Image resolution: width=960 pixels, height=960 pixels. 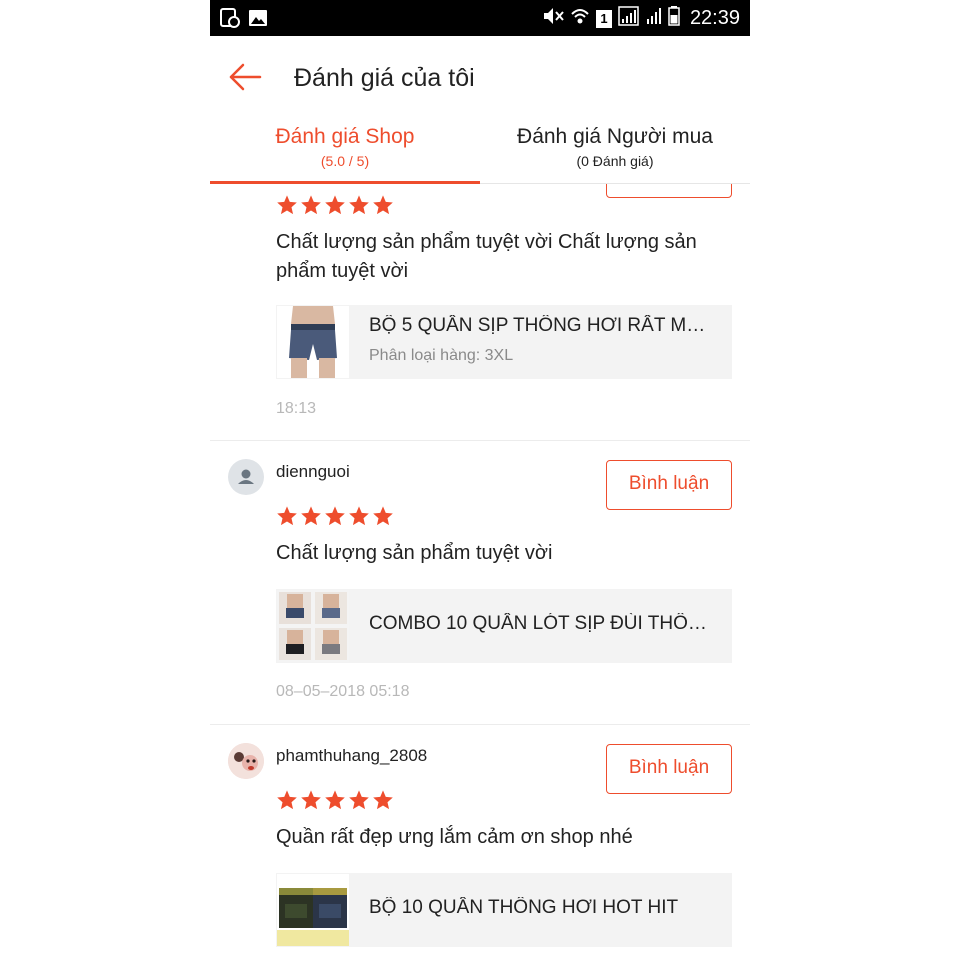 I want to click on mute-icon, so click(x=553, y=18).